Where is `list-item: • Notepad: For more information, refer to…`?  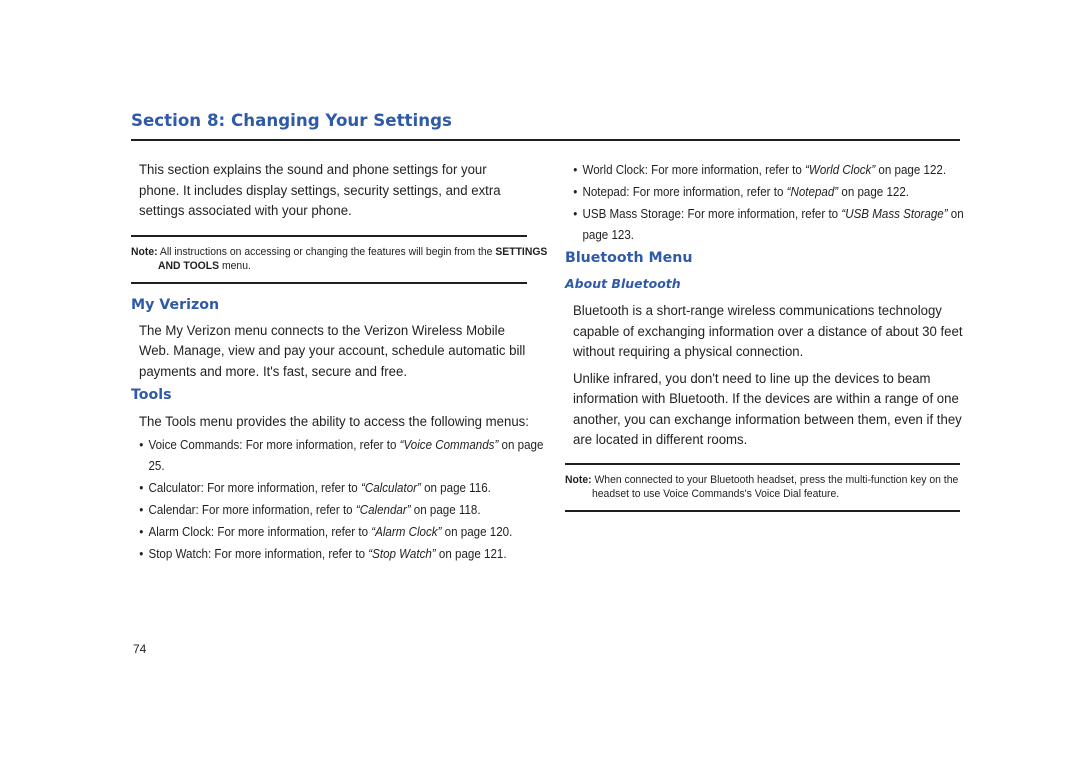
list-item: • Notepad: For more information, refer to… is located at coordinates (741, 192).